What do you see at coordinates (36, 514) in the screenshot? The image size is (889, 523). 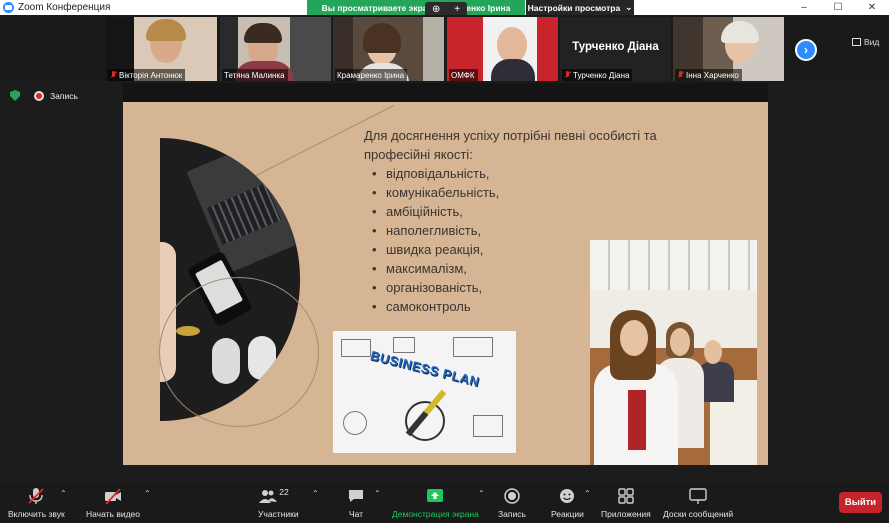 I see `unmute-label: Включить звук` at bounding box center [36, 514].